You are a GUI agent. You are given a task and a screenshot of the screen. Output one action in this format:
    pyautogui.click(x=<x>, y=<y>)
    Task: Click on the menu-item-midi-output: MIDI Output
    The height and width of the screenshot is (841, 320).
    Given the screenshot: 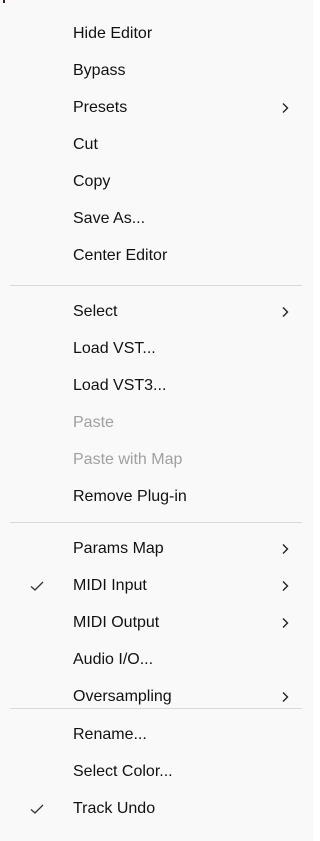 What is the action you would take?
    pyautogui.click(x=156, y=622)
    